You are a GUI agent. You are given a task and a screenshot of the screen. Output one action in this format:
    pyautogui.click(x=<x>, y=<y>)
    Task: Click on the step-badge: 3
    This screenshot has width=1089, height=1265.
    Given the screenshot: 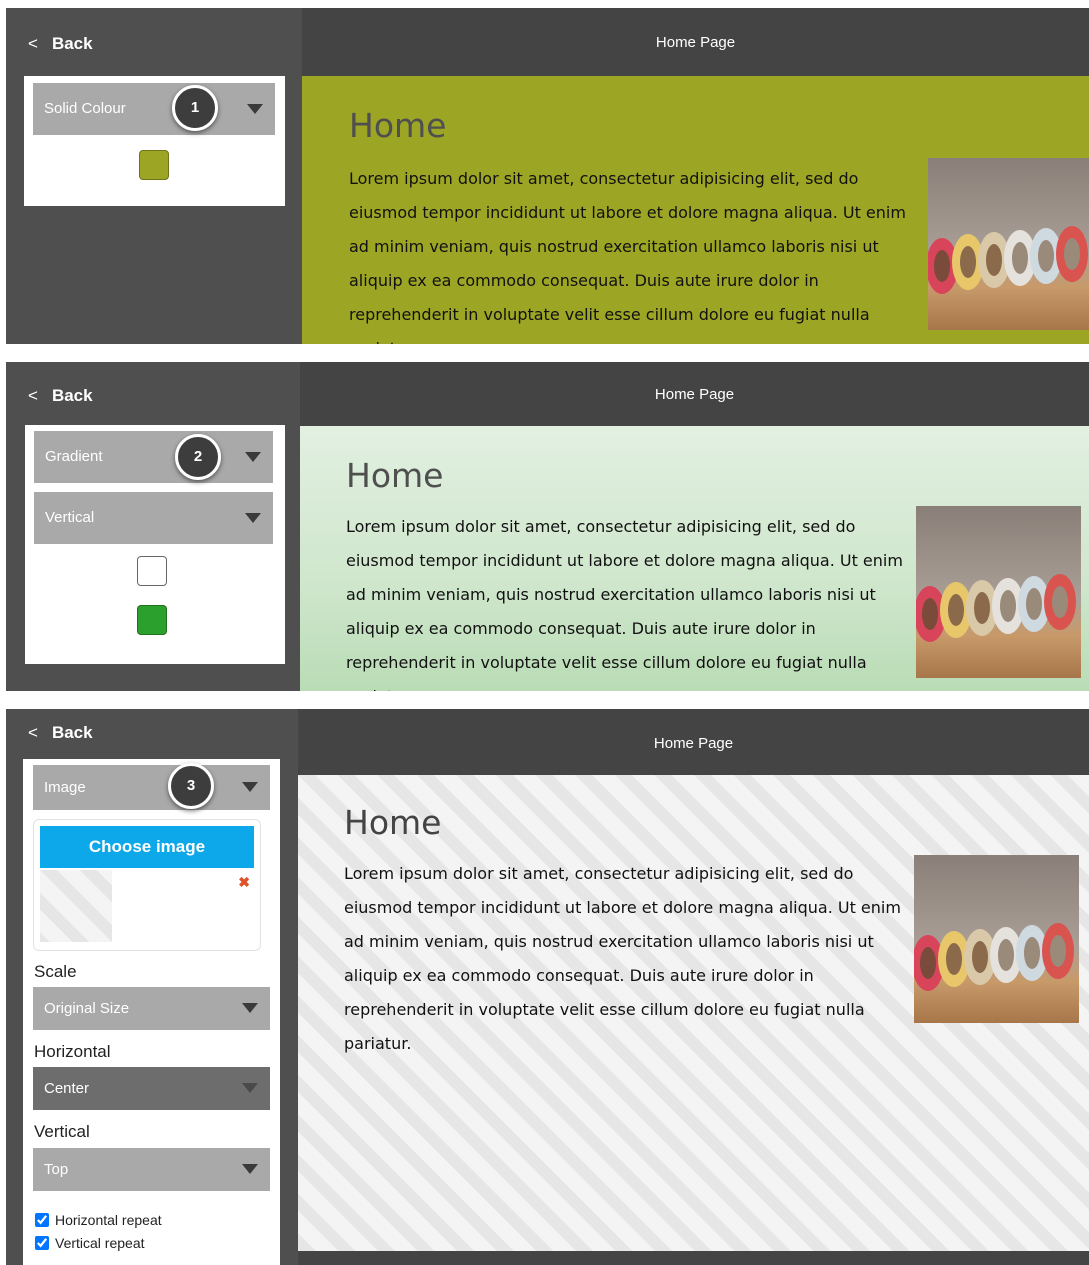 What is the action you would take?
    pyautogui.click(x=191, y=786)
    